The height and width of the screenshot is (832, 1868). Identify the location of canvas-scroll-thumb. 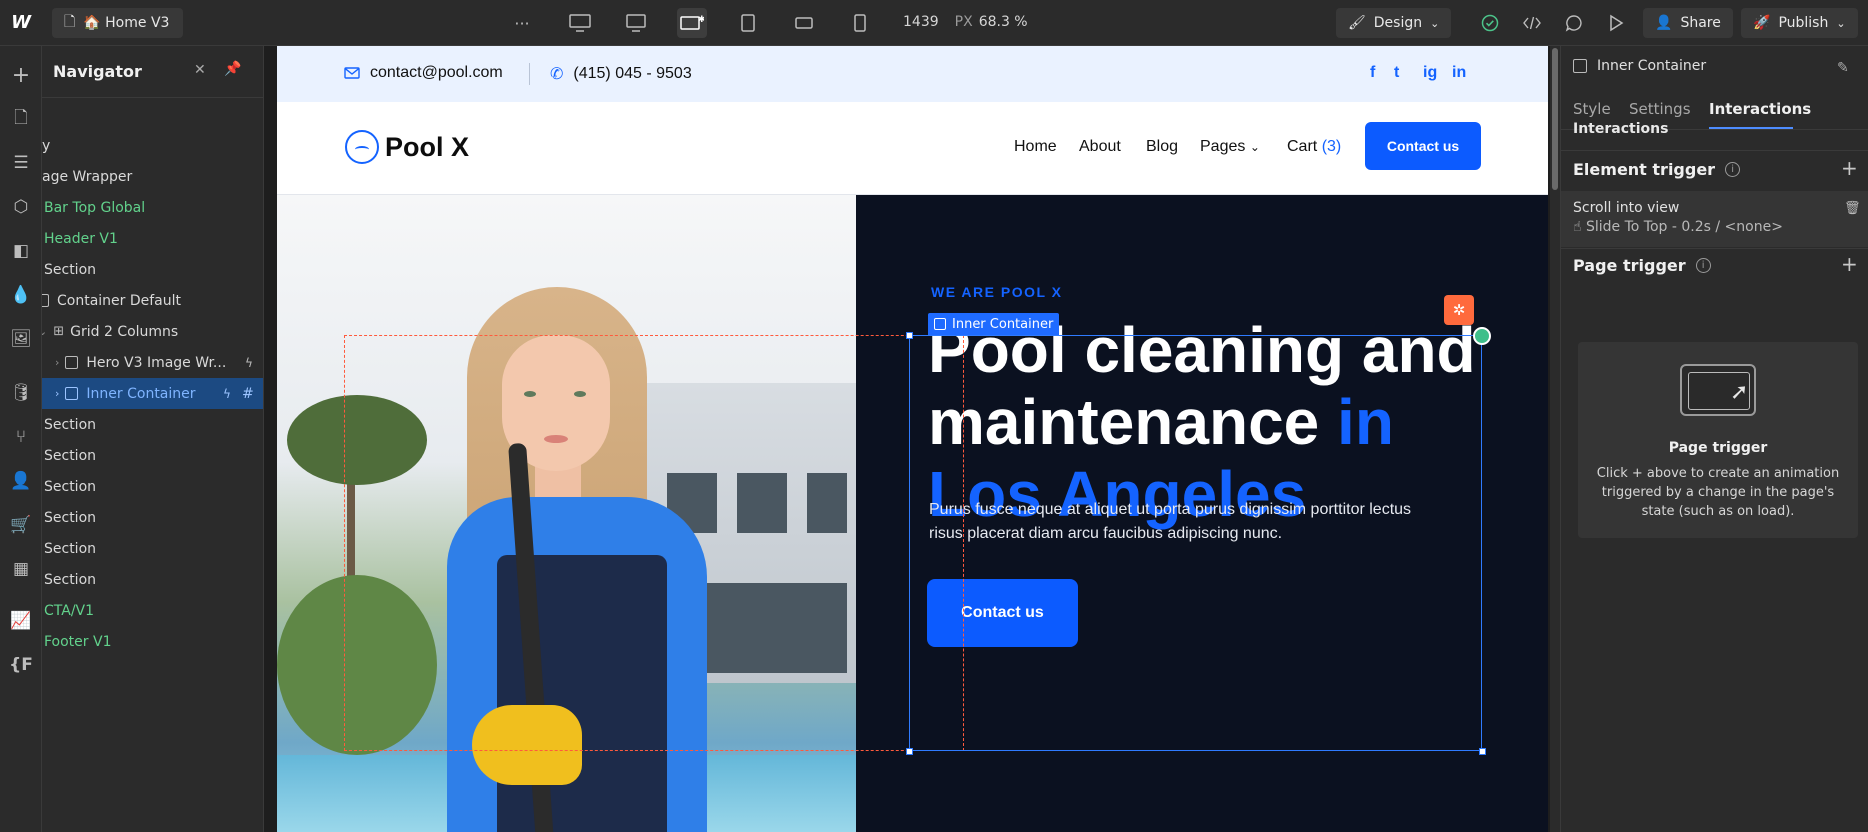
(1555, 119).